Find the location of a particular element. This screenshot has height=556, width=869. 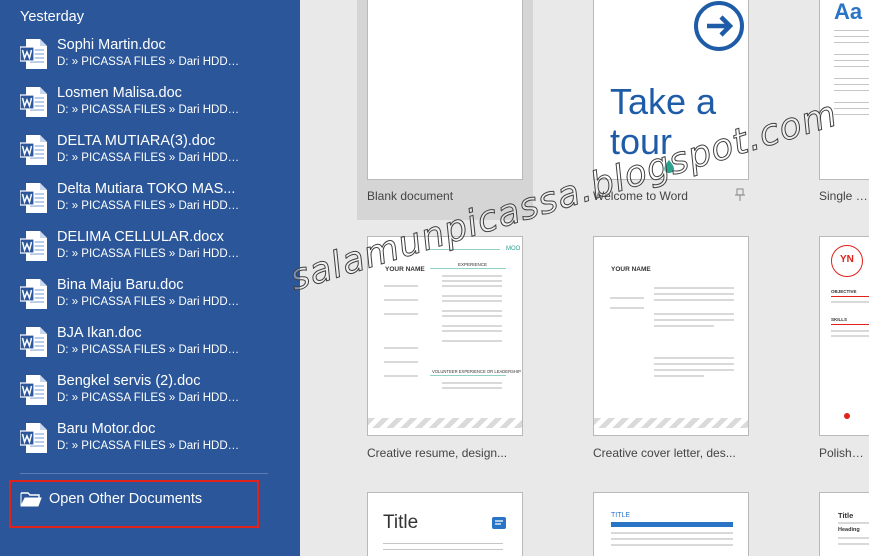

heading-template-thumbnail: Title Heading is located at coordinates (844, 524).